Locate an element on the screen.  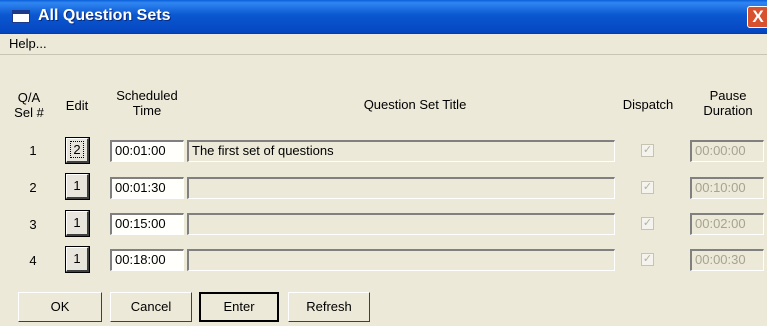
row-number: 1 is located at coordinates (33, 150).